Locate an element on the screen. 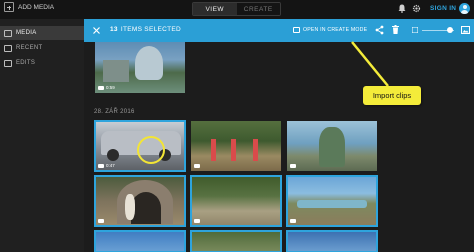 Image resolution: width=474 pixels, height=252 pixels. thumbnail-small-icon is located at coordinates (415, 30).